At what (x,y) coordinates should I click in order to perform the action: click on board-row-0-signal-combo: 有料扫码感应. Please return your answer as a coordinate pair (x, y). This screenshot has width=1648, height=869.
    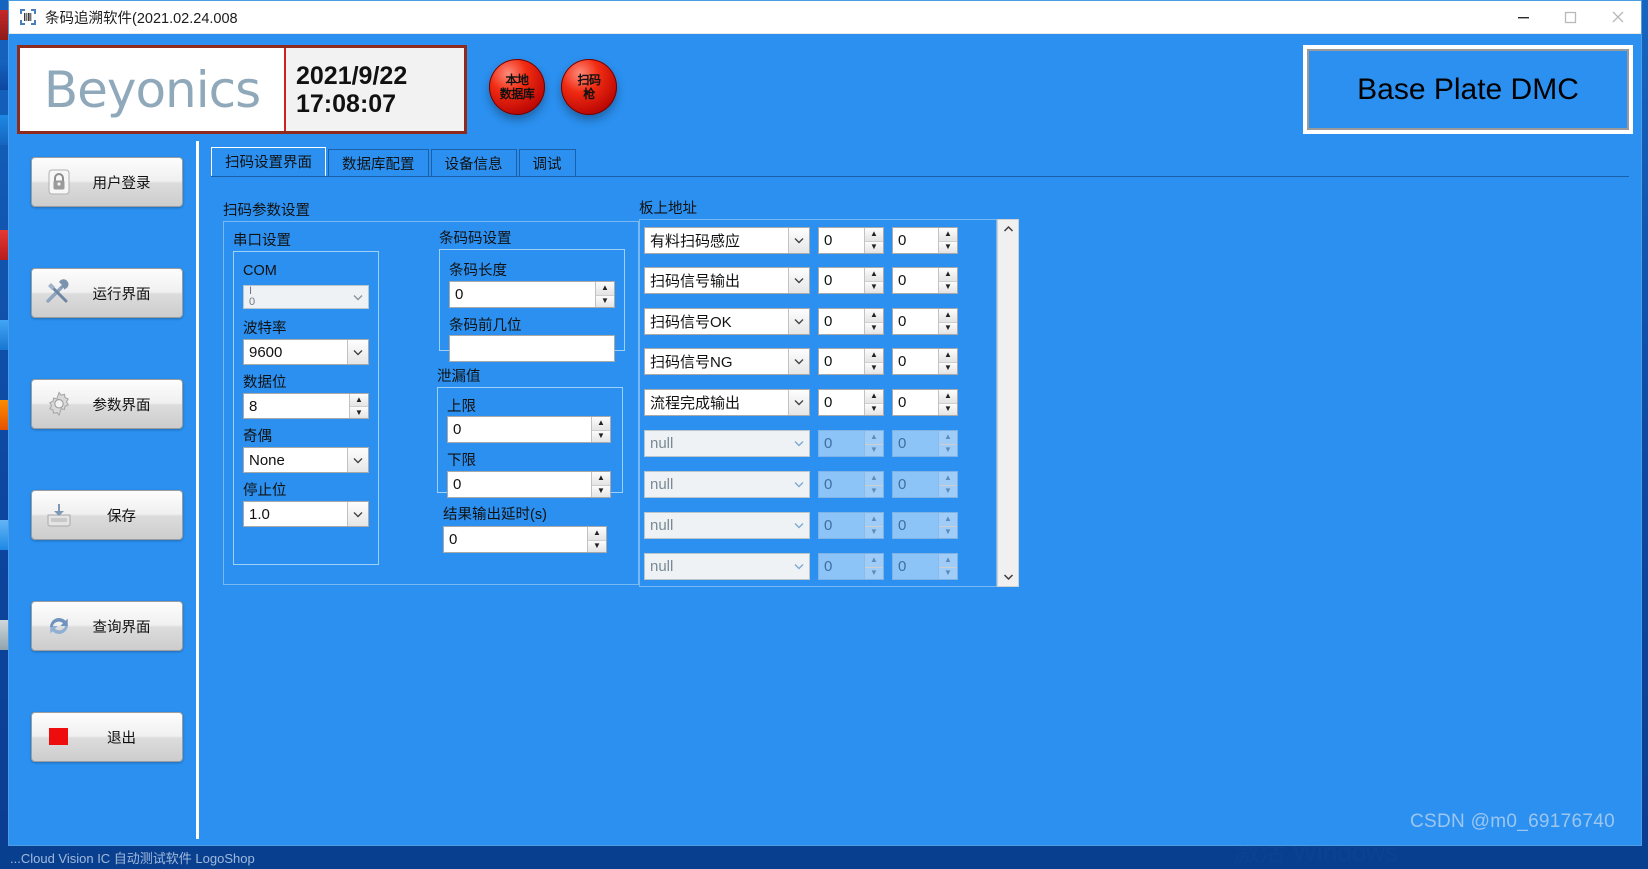
    Looking at the image, I should click on (727, 240).